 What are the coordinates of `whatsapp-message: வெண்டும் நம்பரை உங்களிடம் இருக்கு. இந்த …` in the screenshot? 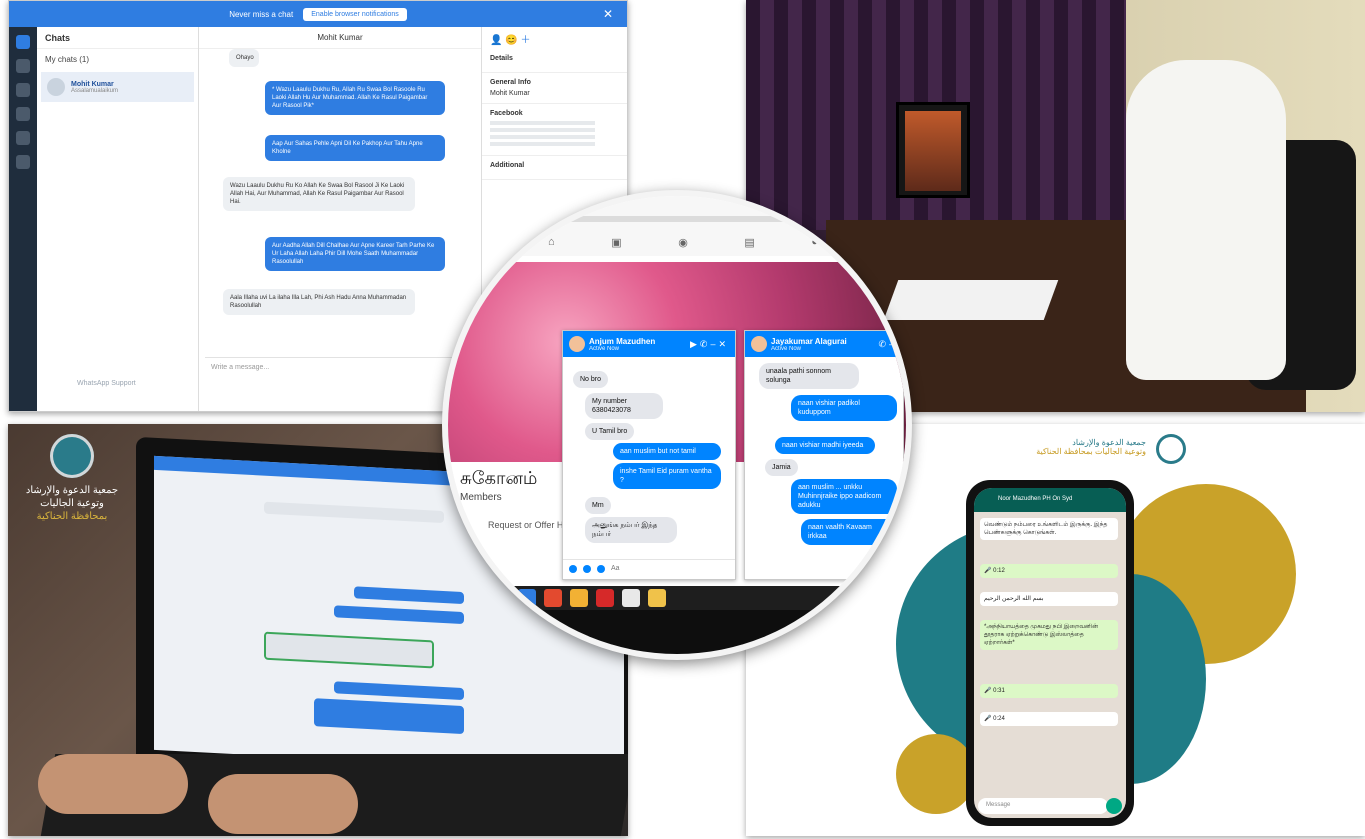 It's located at (1049, 529).